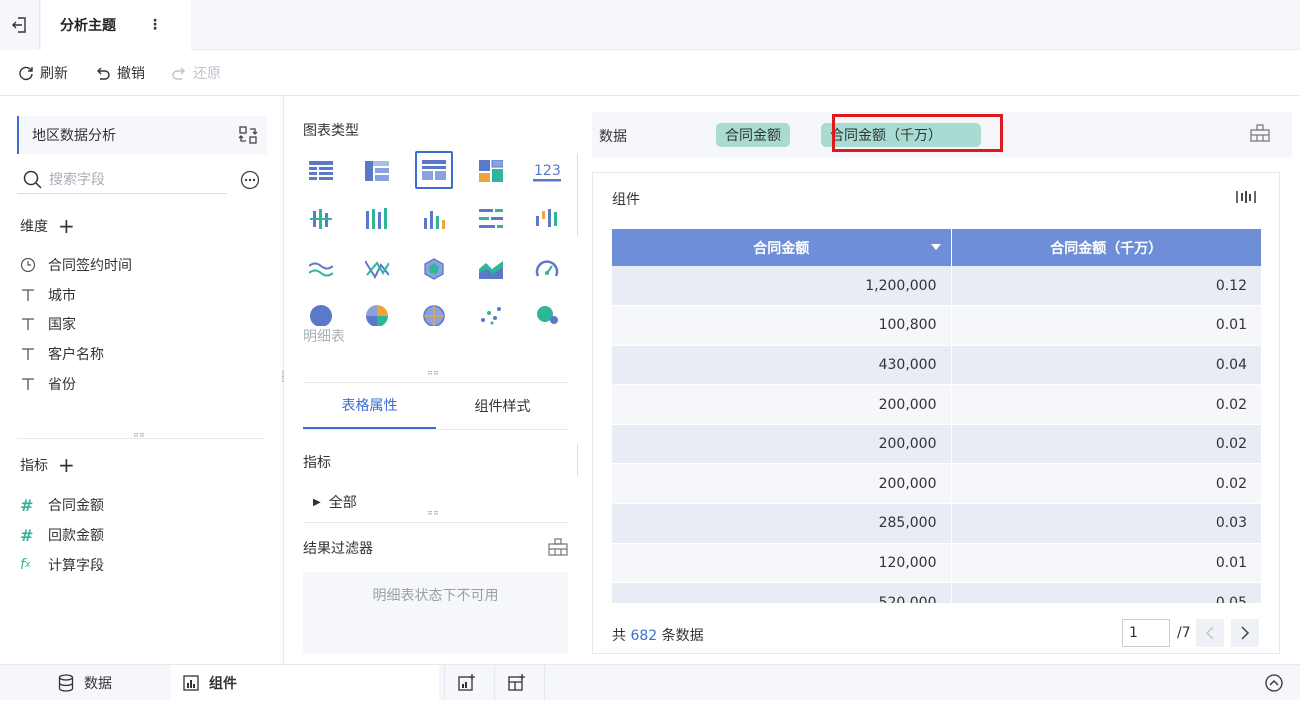 The height and width of the screenshot is (701, 1300). I want to click on chart-type-pie-icon, so click(321, 312).